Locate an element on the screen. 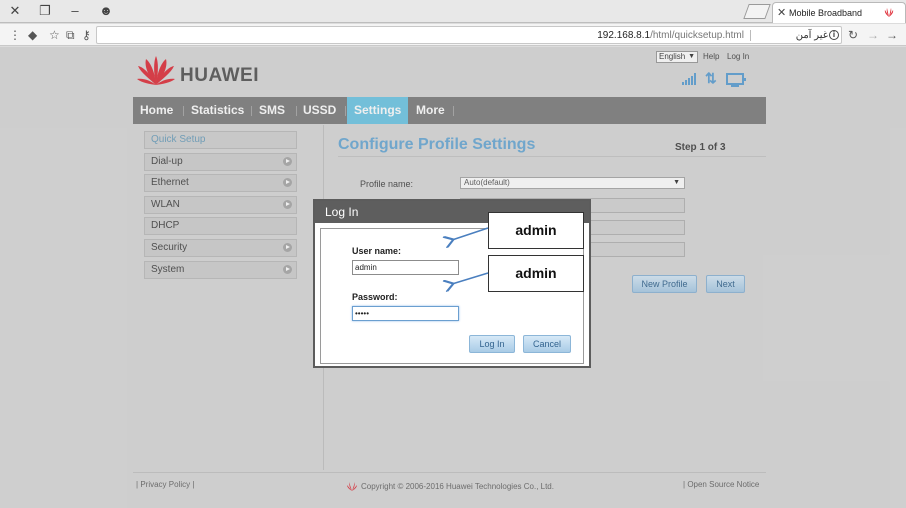  extension-icon: ◆ is located at coordinates (32, 35).